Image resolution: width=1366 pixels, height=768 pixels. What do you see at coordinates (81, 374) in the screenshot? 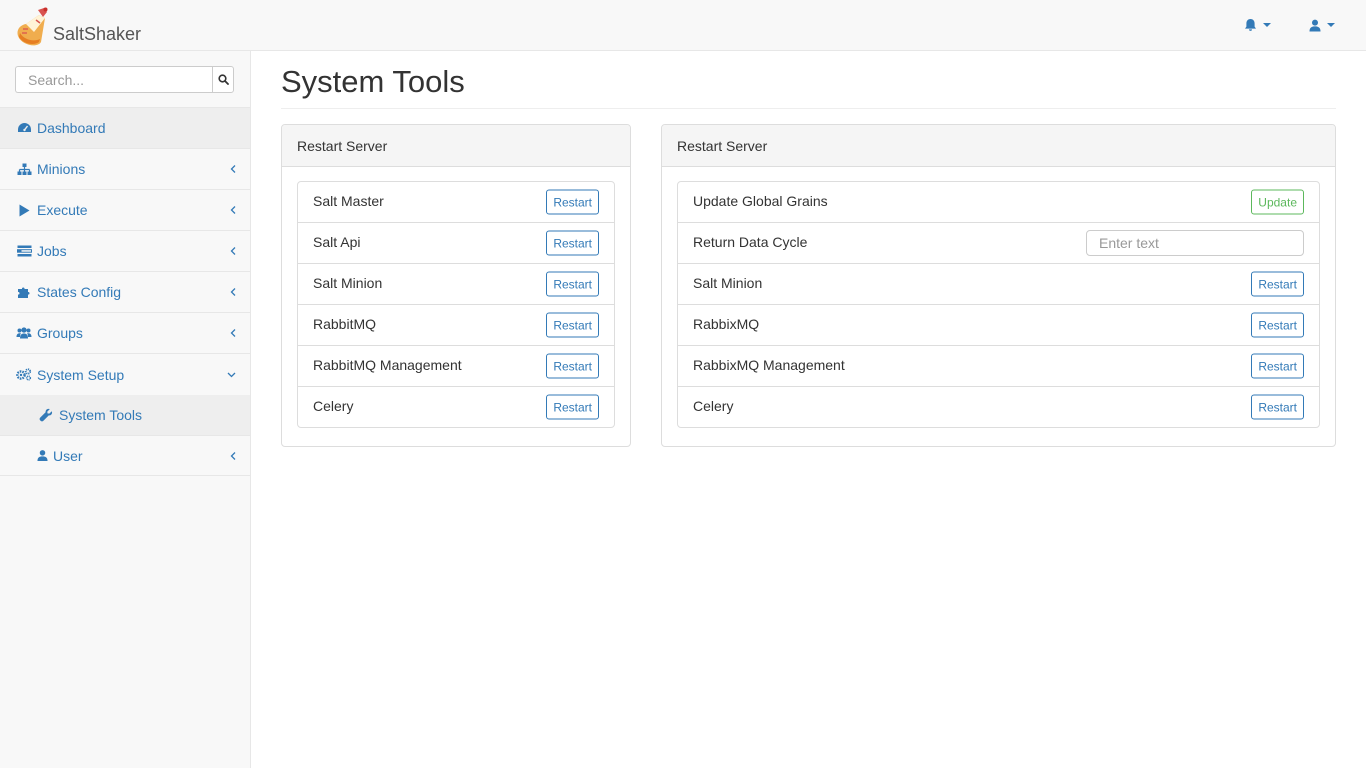
I see `sidebar-item-label: System Setup` at bounding box center [81, 374].